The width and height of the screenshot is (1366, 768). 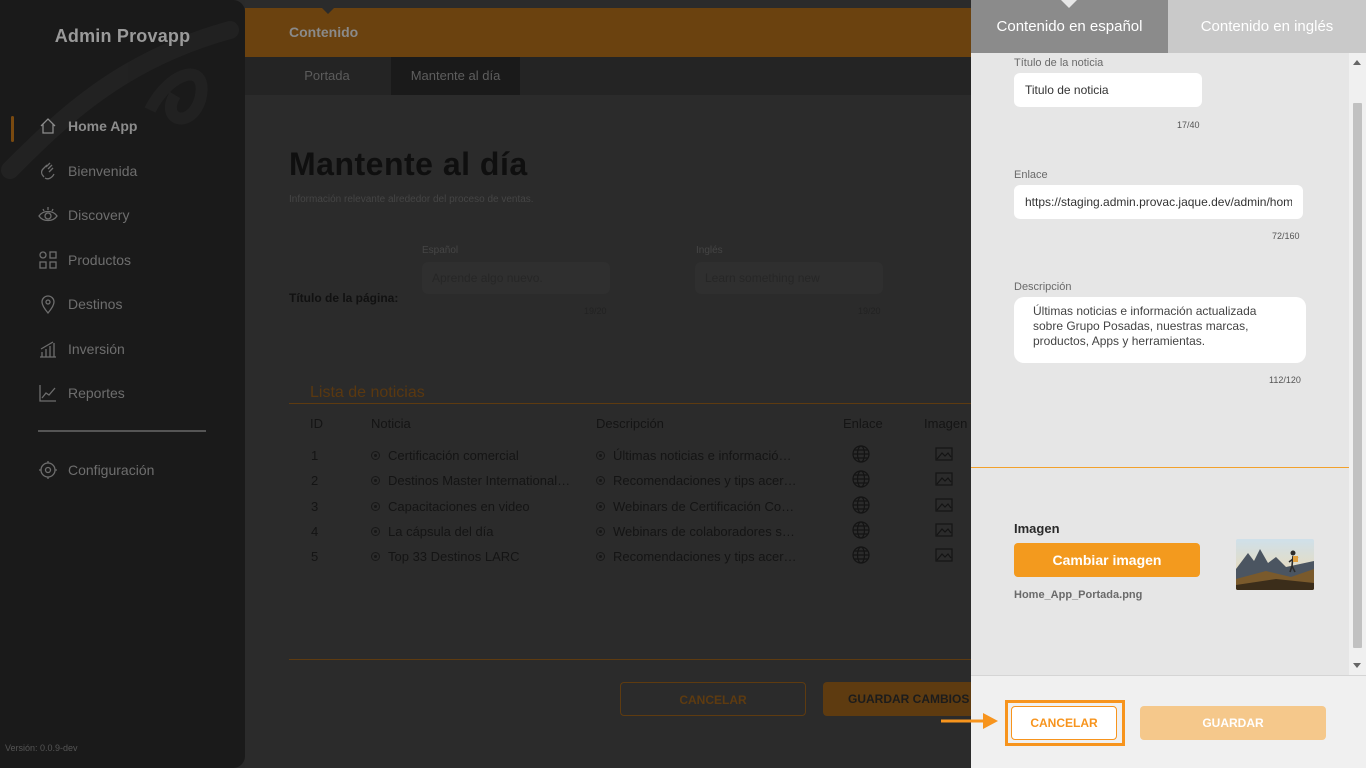 I want to click on link-input, so click(x=1158, y=202).